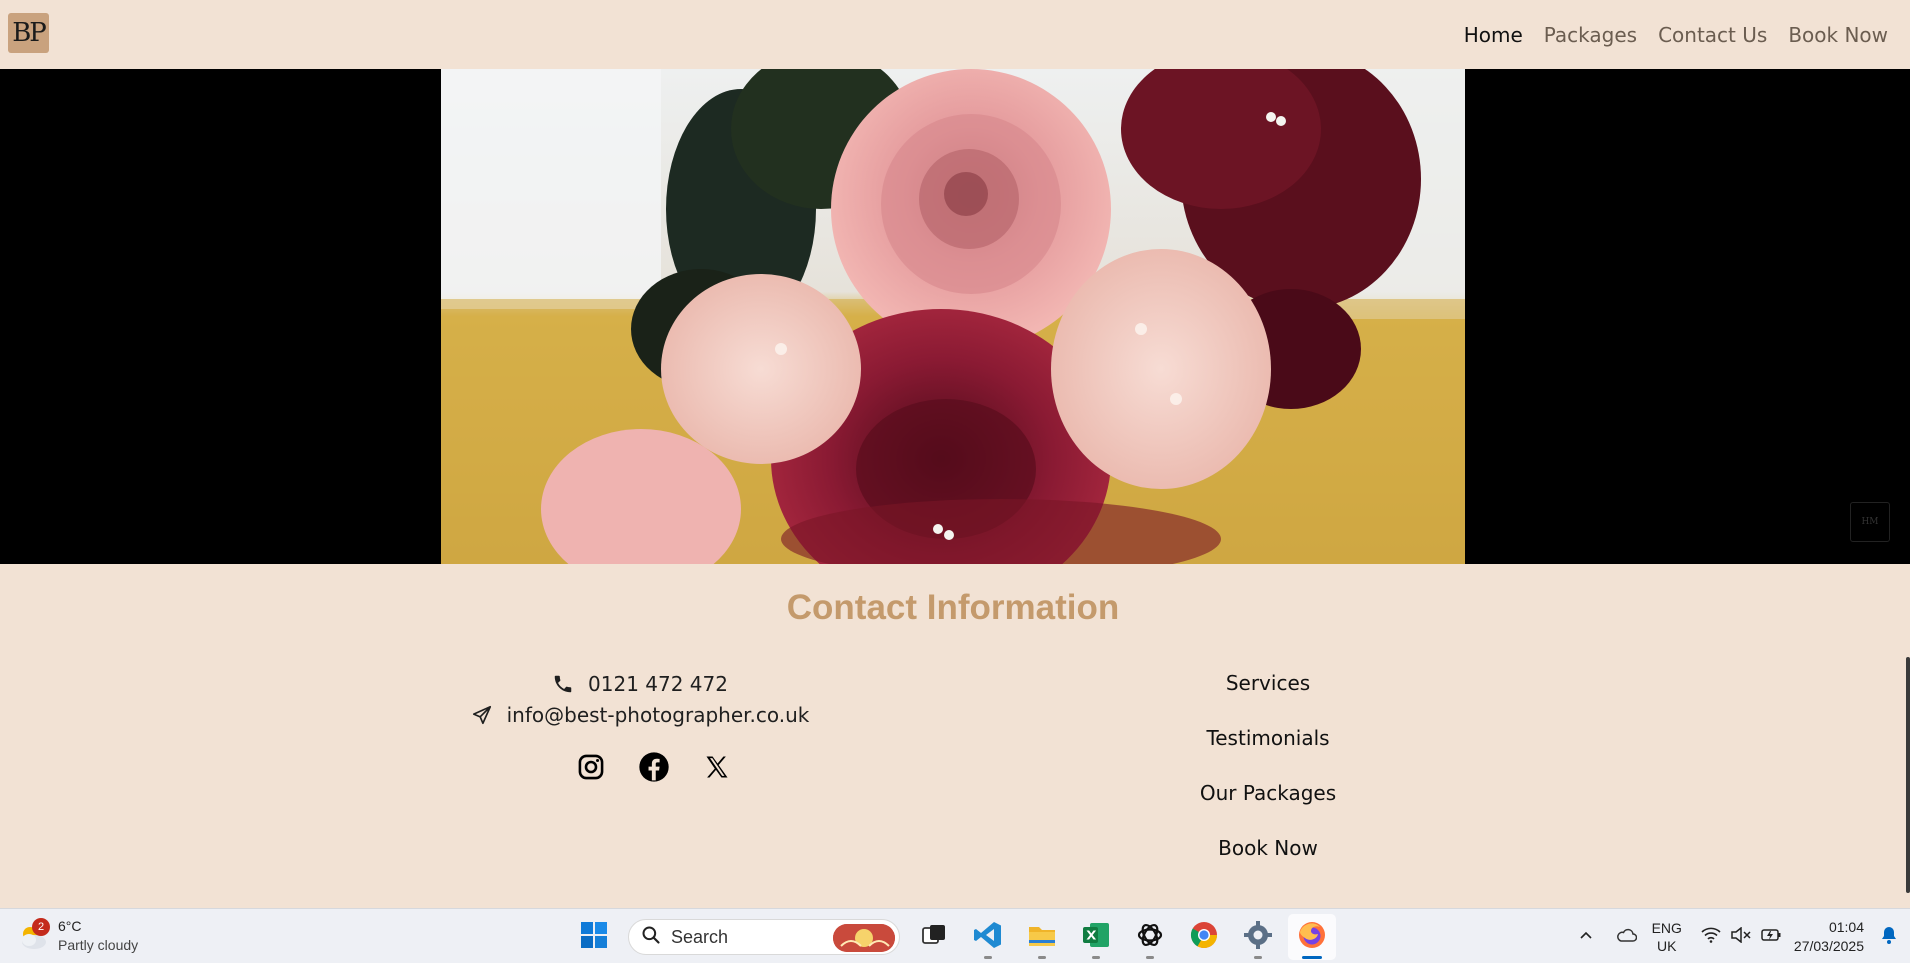 This screenshot has height=963, width=1910. I want to click on file-explorer-icon, so click(1042, 937).